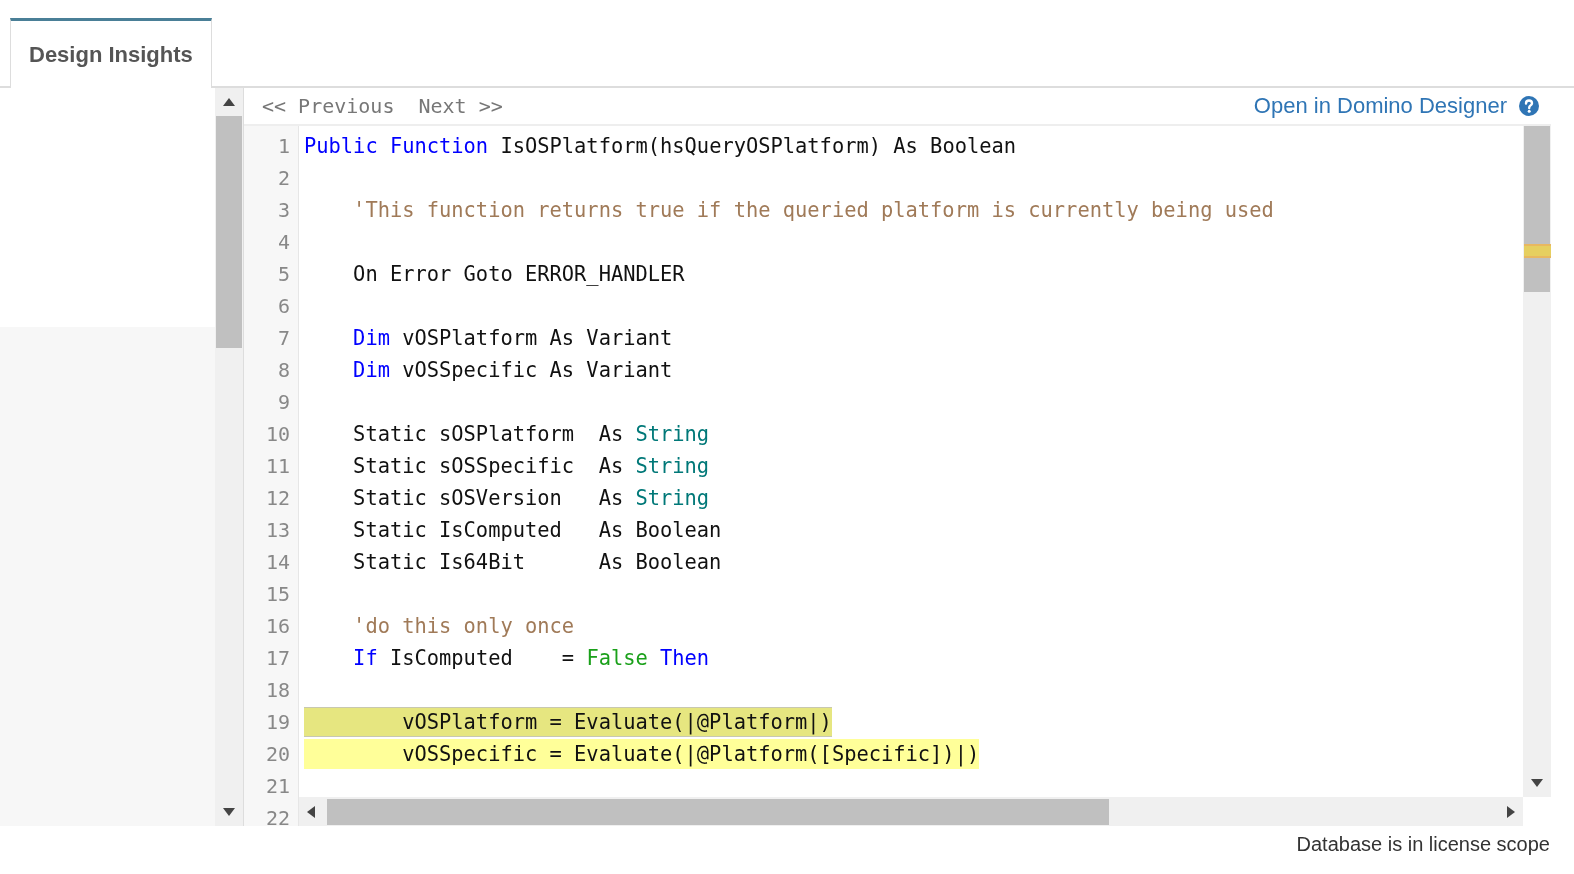  Describe the element at coordinates (531, 498) in the screenshot. I see `code-line: Static sOSVersion As String` at that location.